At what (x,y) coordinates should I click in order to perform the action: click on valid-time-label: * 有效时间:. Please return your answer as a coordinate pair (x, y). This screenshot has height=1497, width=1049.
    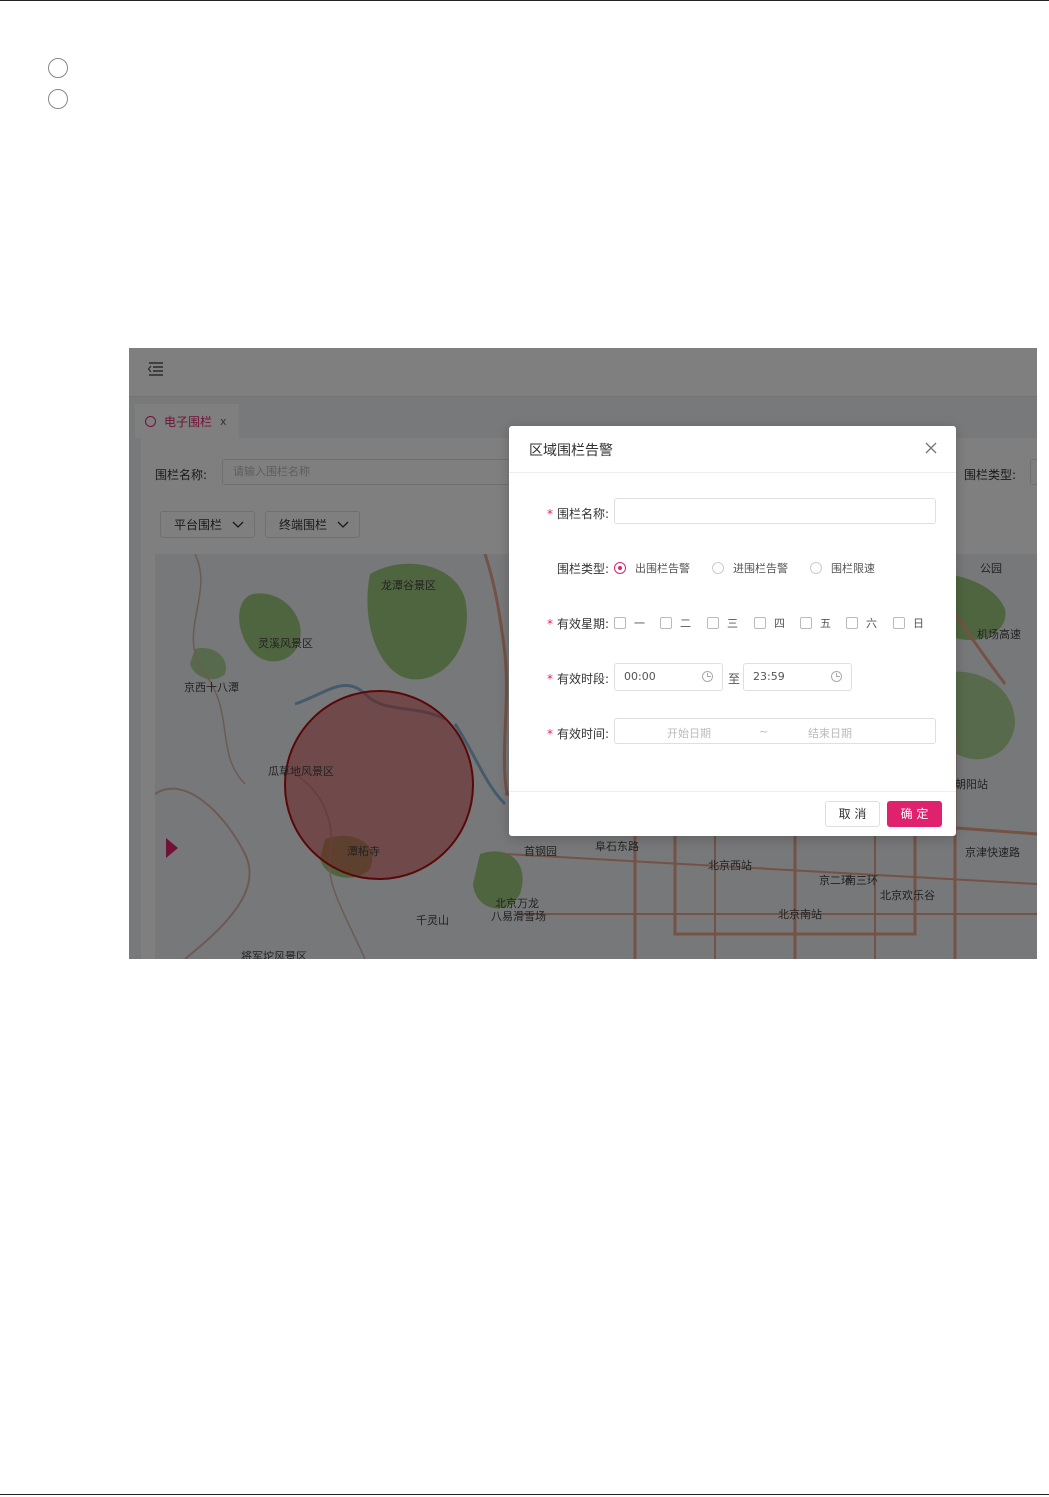
    Looking at the image, I should click on (577, 734).